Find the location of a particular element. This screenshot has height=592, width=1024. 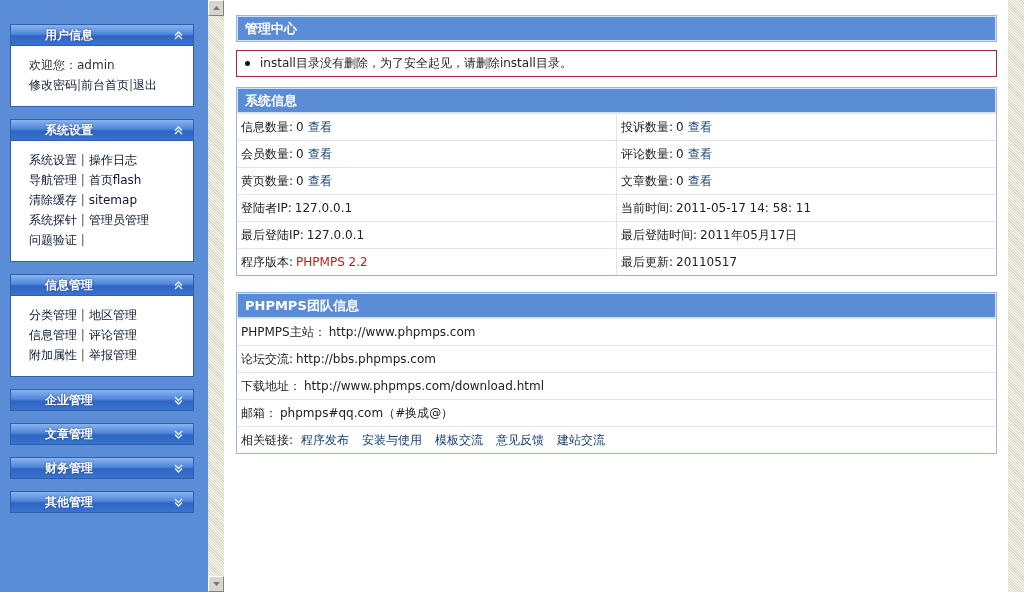

info-value: http://www.phpmps.com is located at coordinates (402, 331).